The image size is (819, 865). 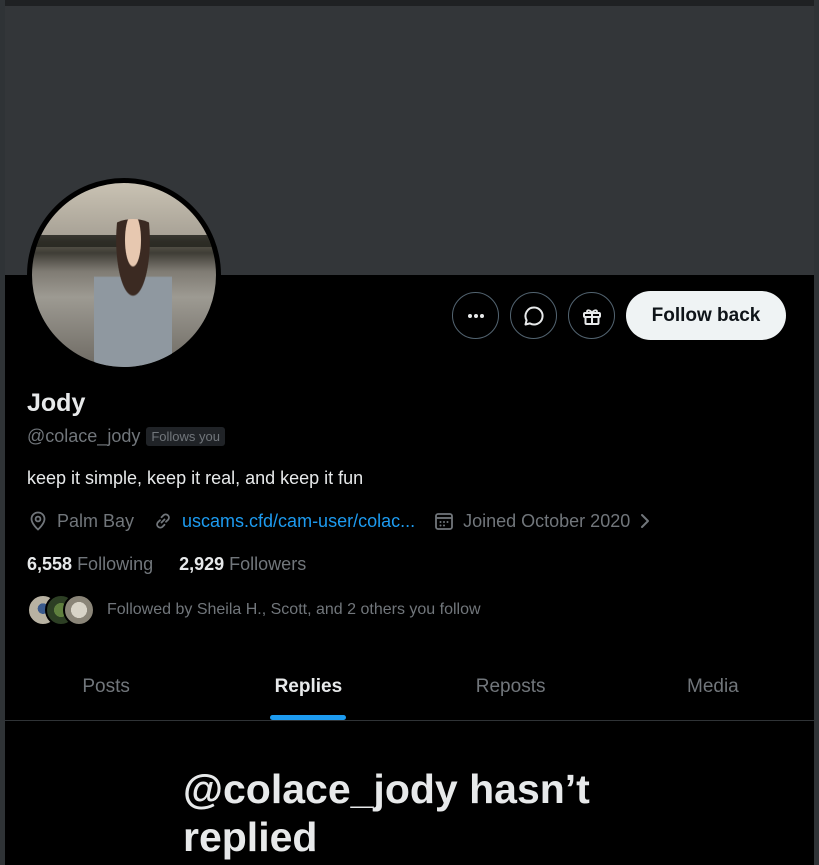 I want to click on handle-row: @colace_jody Follows you, so click(x=126, y=436).